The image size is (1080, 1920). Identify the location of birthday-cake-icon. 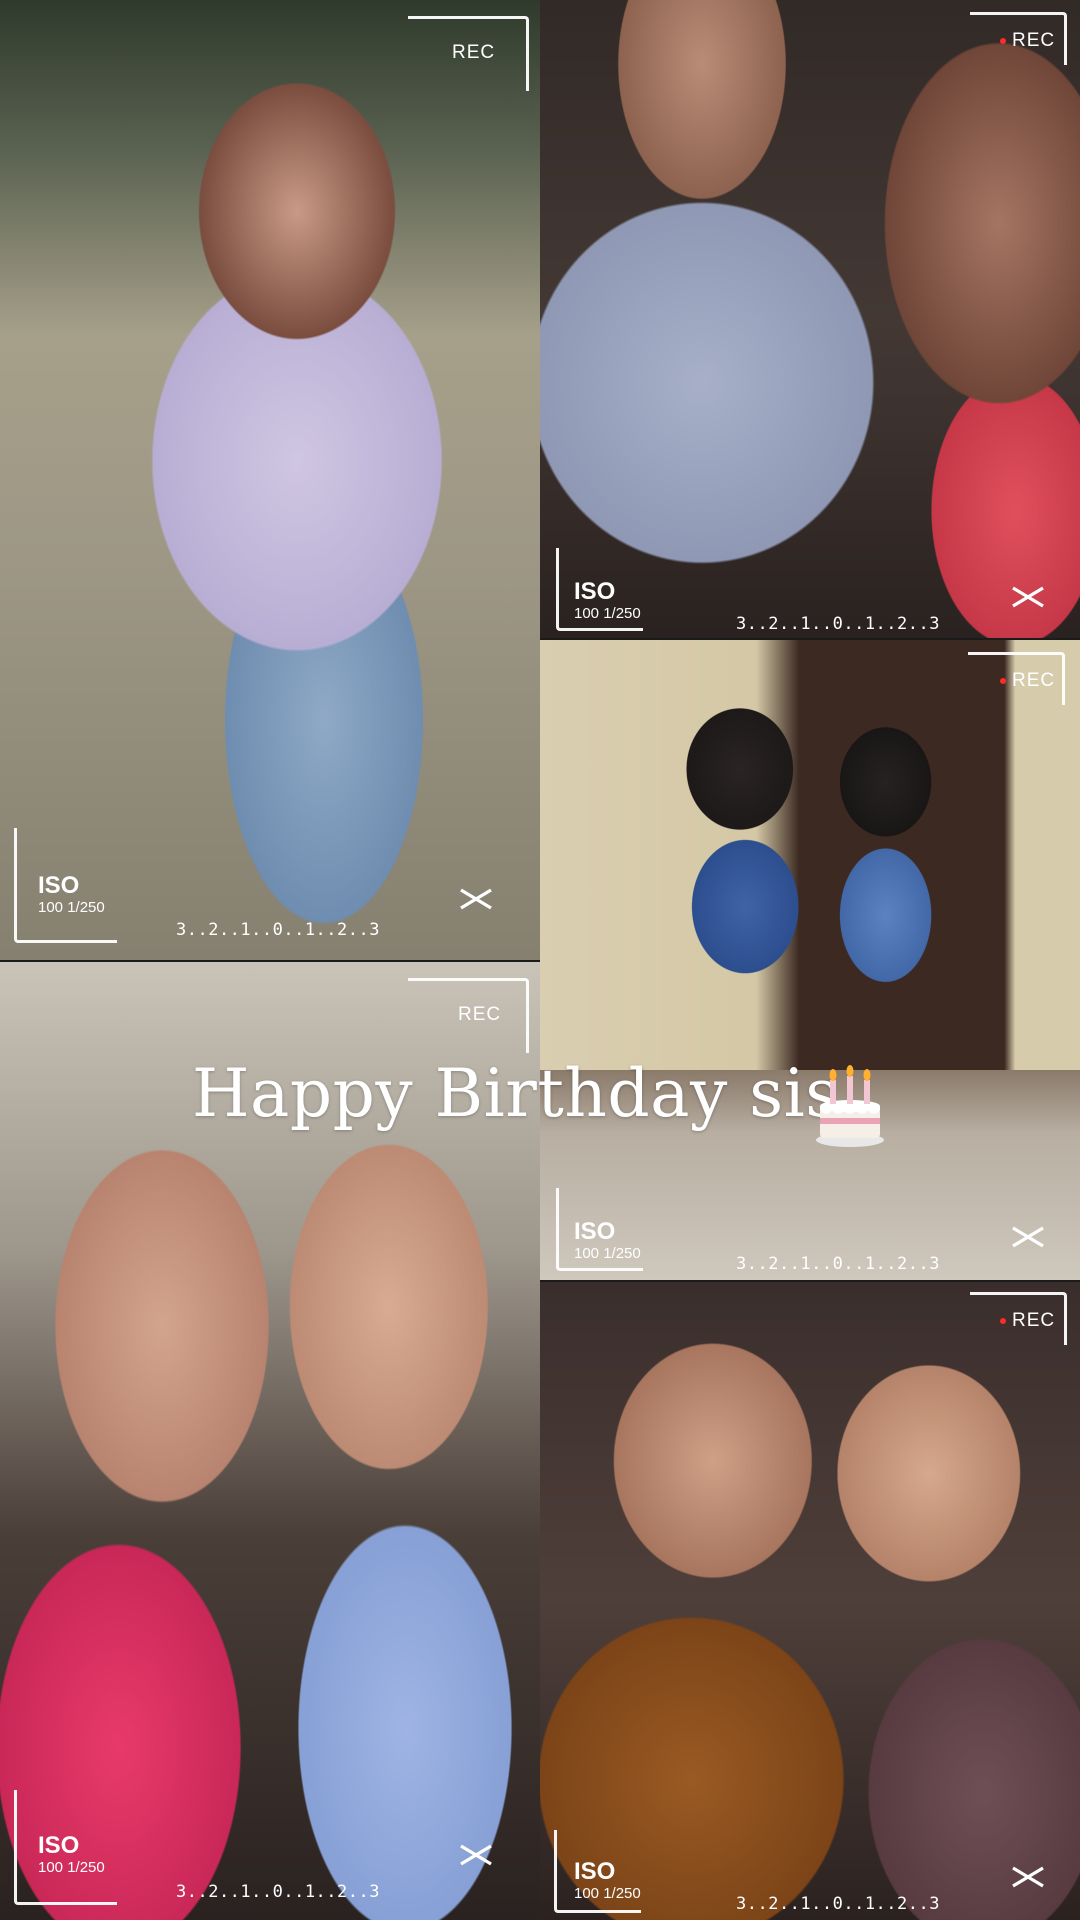
(850, 1106).